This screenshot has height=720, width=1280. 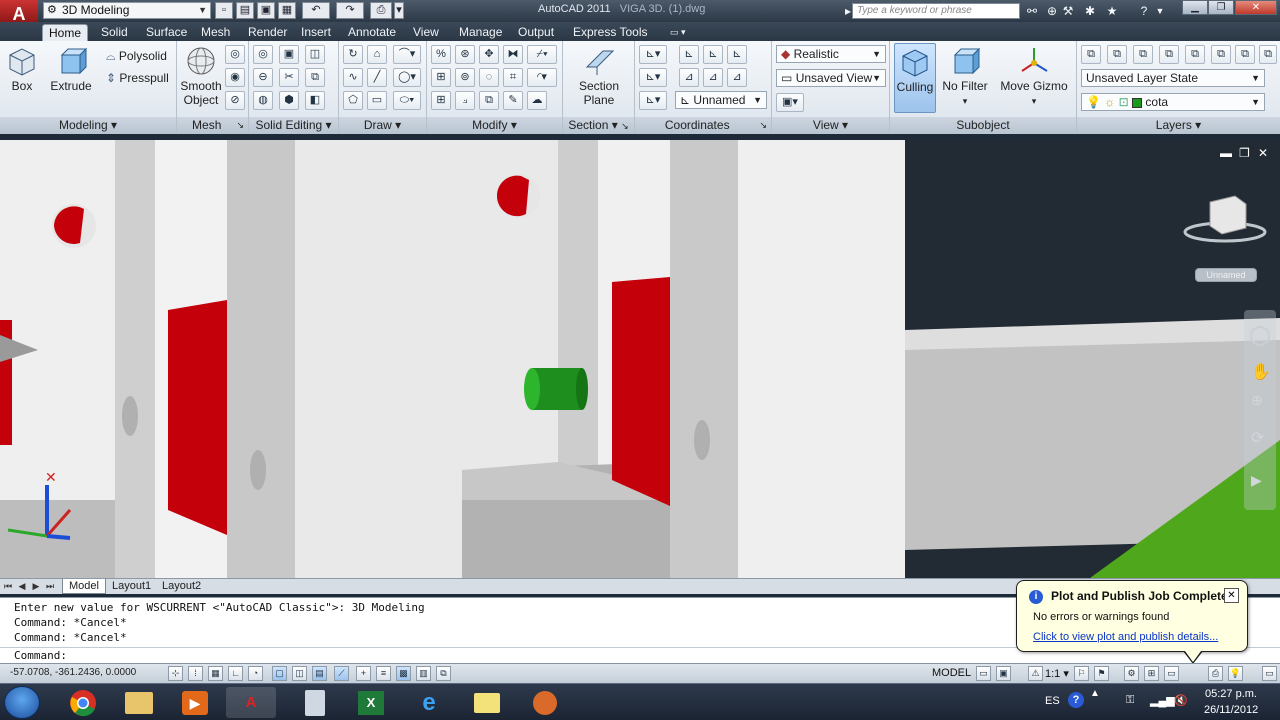 What do you see at coordinates (1171, 673) in the screenshot?
I see `hardware-acceleration-icon: ▭` at bounding box center [1171, 673].